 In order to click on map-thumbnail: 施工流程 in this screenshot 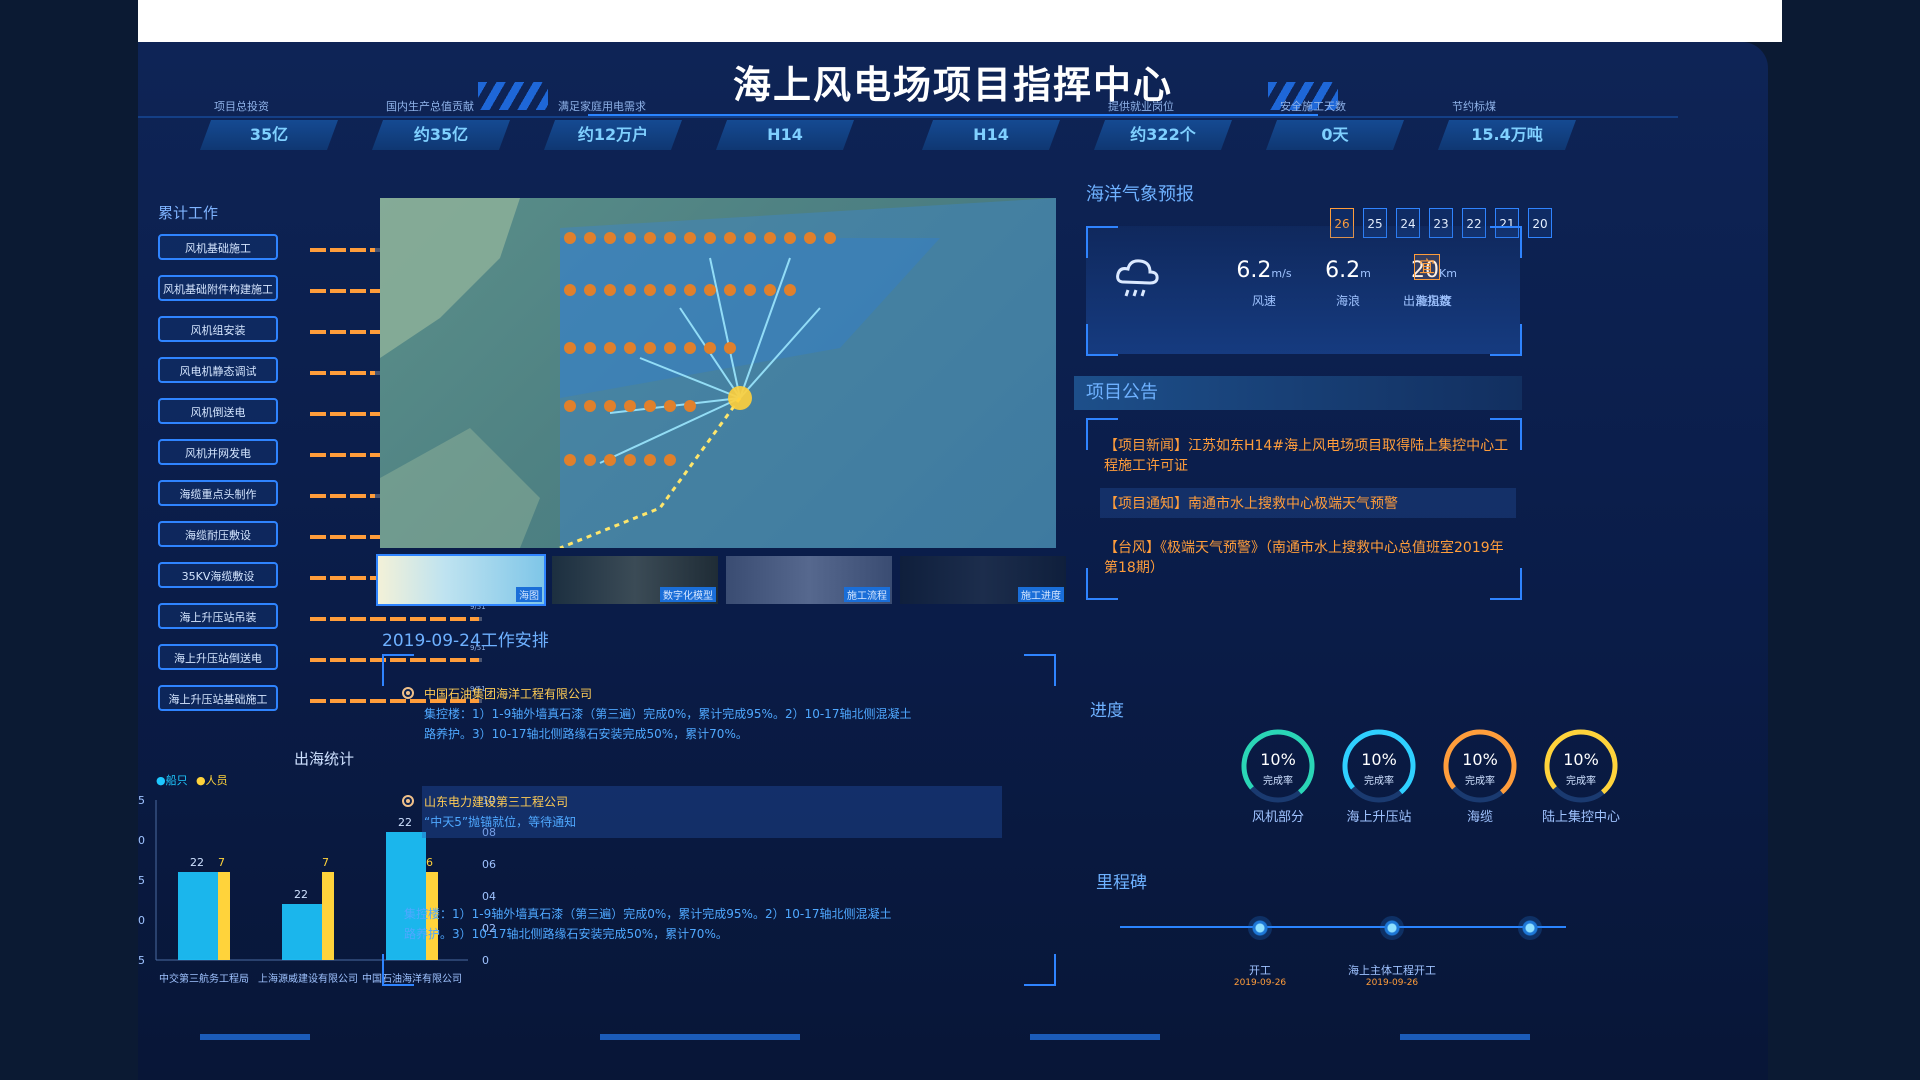, I will do `click(809, 580)`.